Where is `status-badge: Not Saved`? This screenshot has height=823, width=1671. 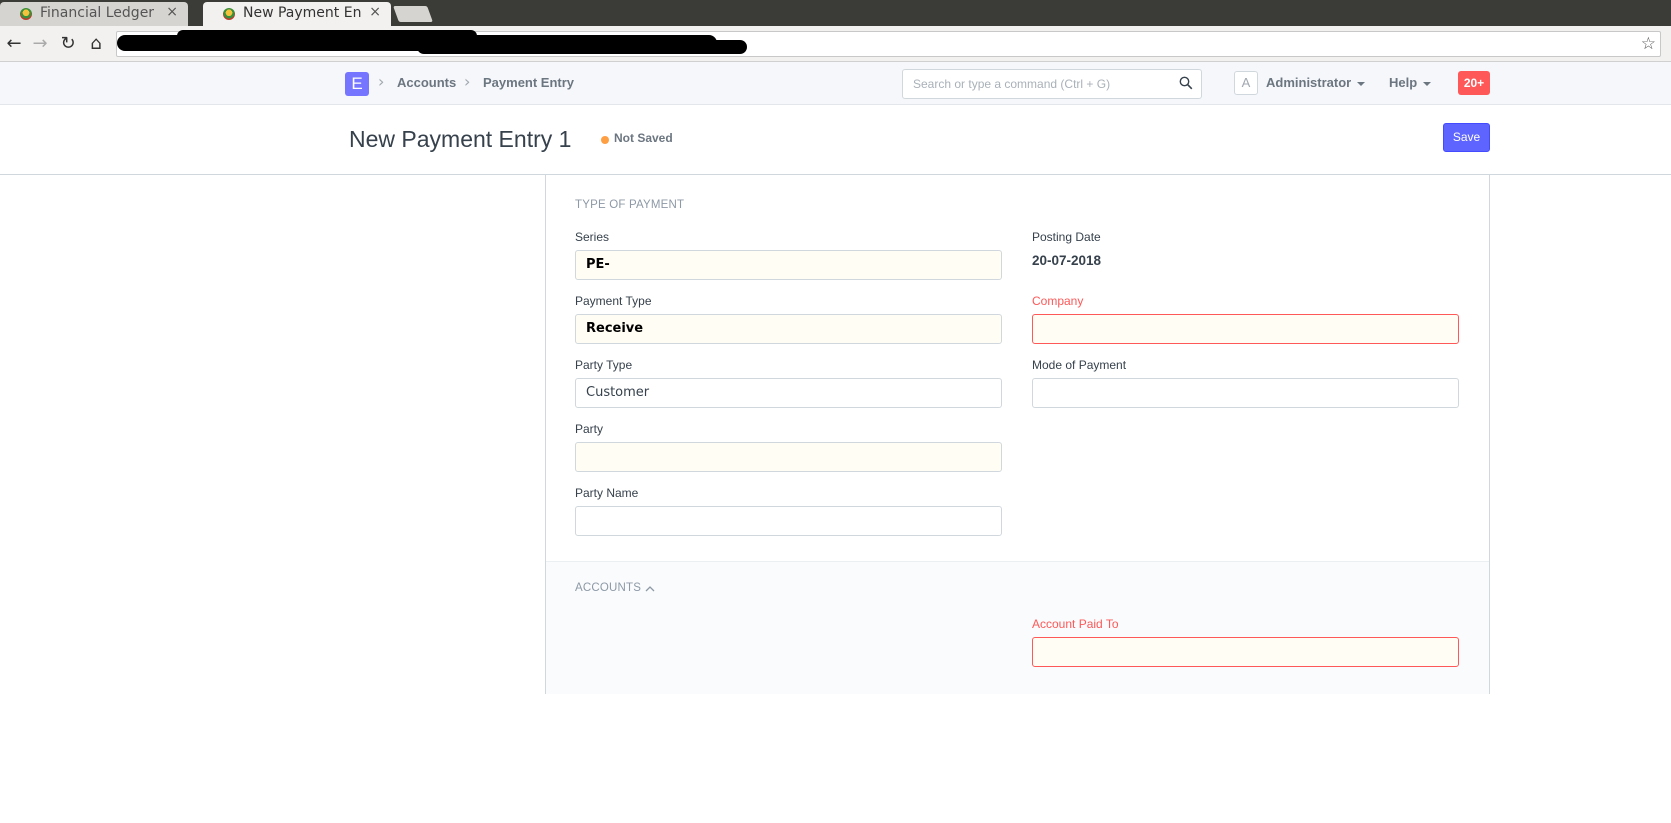
status-badge: Not Saved is located at coordinates (643, 138).